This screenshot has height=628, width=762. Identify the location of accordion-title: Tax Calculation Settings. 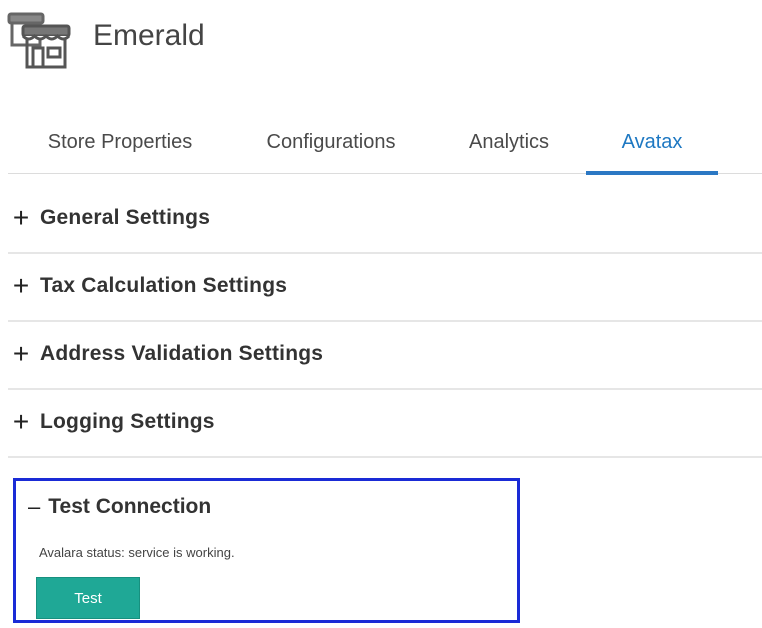
(164, 285).